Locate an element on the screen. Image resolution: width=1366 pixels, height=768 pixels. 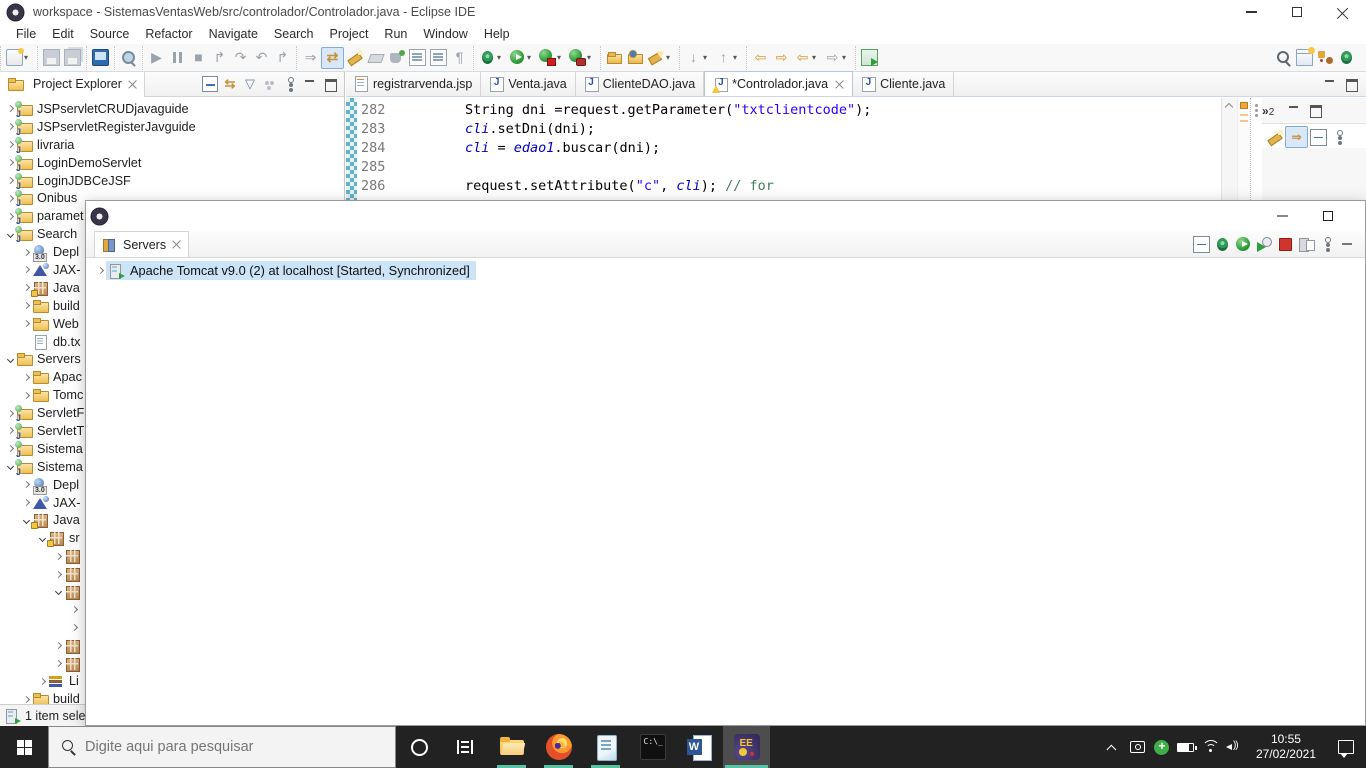
collapse-all-button is located at coordinates (210, 84).